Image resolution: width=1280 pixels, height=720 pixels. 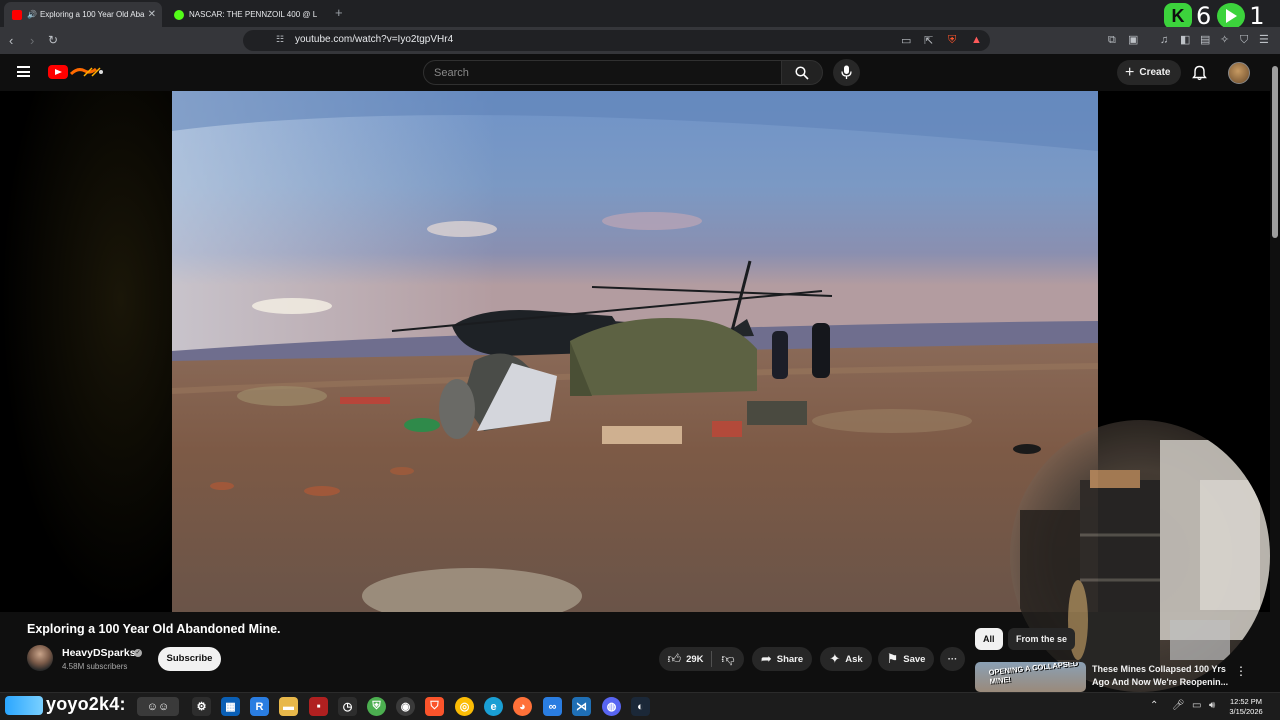 I want to click on account-avatar, so click(x=1239, y=73).